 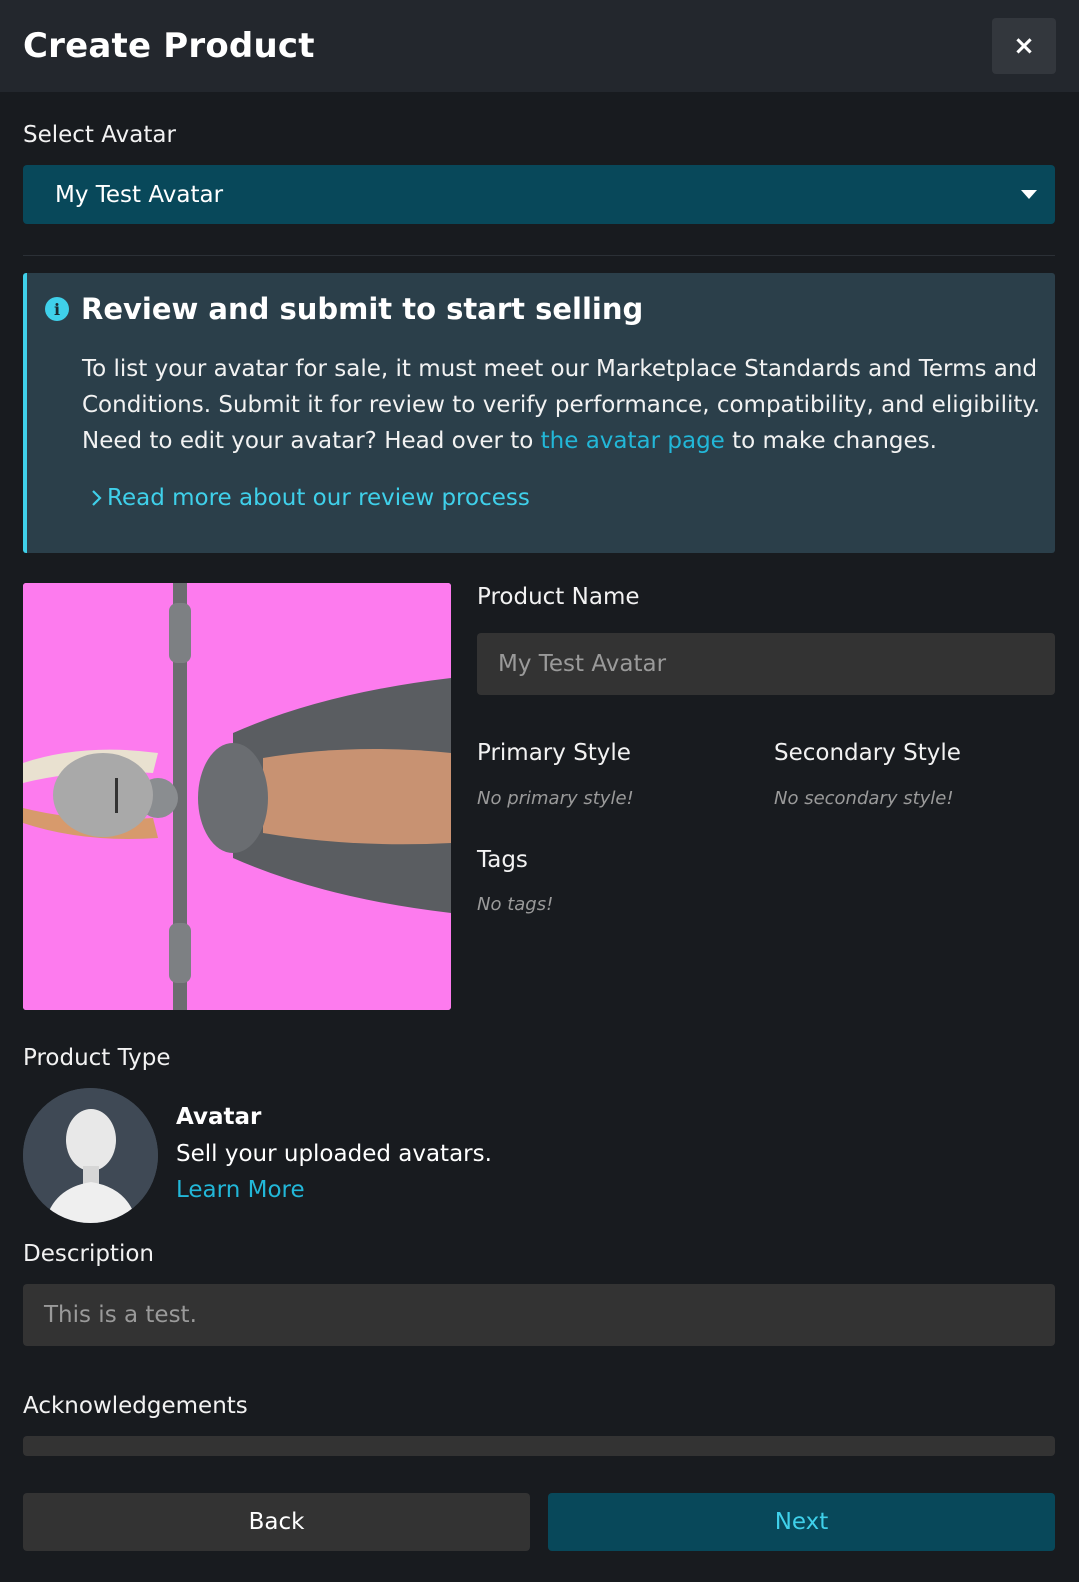 What do you see at coordinates (97, 498) in the screenshot?
I see `chevron-right-icon` at bounding box center [97, 498].